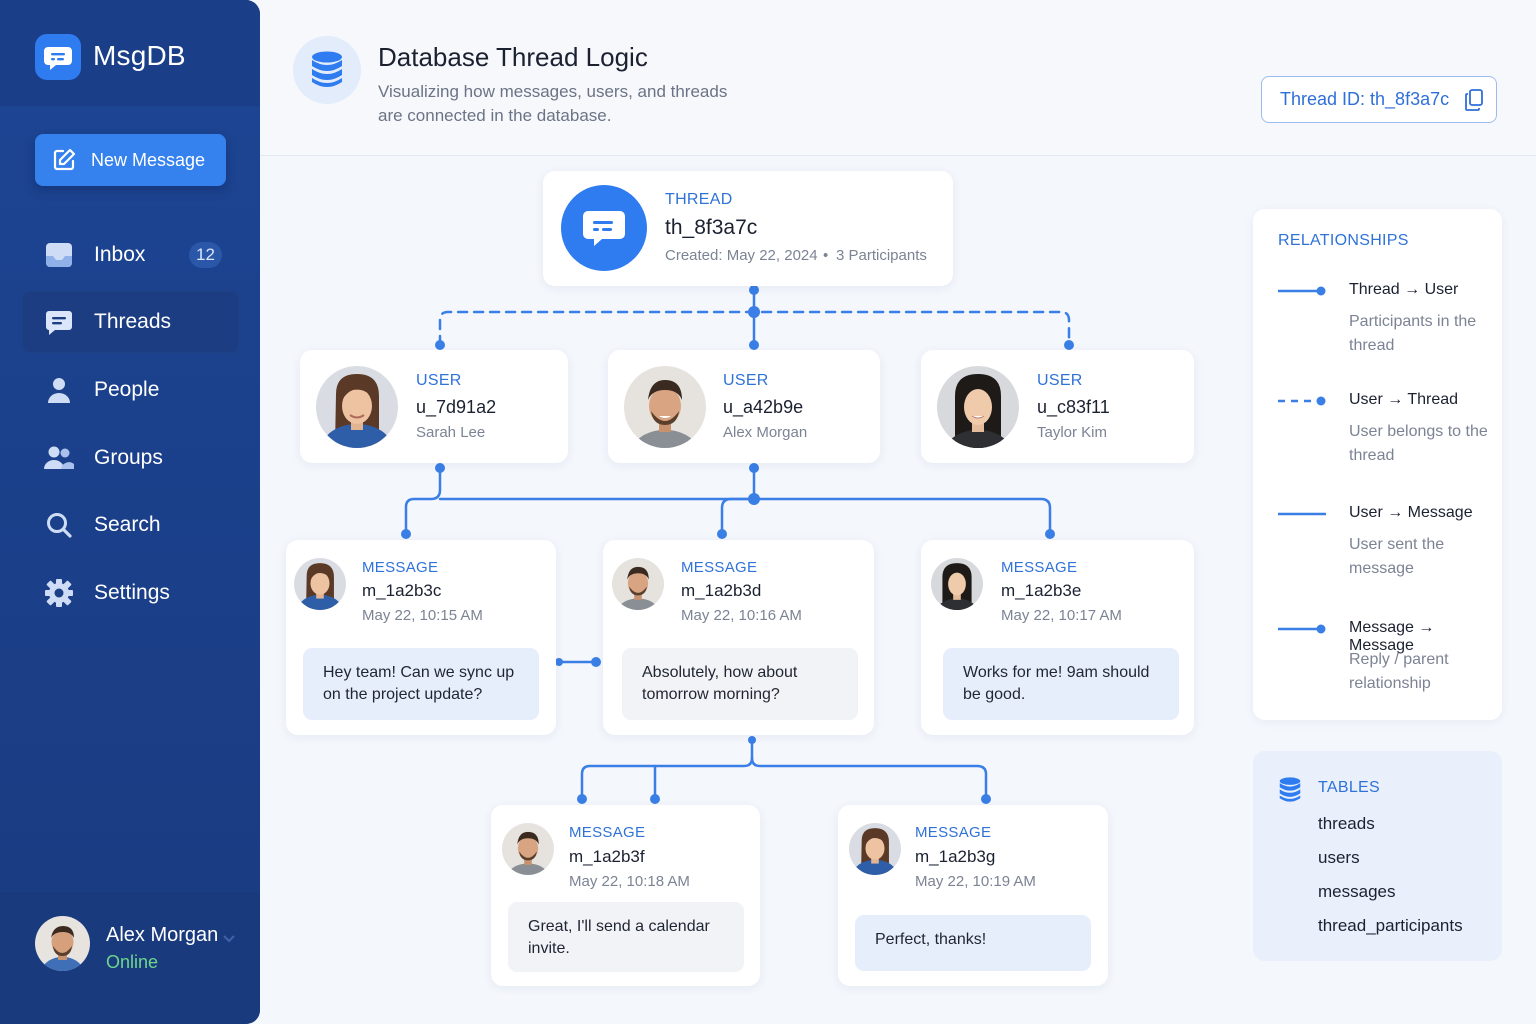 The height and width of the screenshot is (1024, 1536). Describe the element at coordinates (741, 615) in the screenshot. I see `message-time: May 22, 10:16 AM` at that location.